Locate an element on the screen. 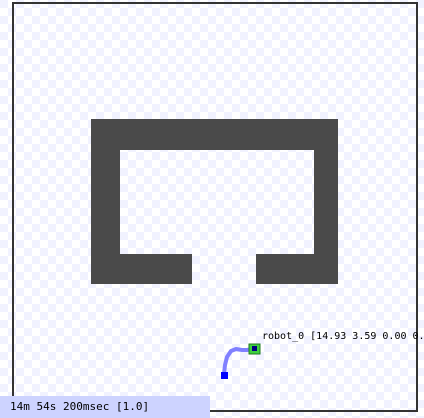 This screenshot has width=424, height=418. status-bar: 14m 54s 200msec [1.0] is located at coordinates (105, 407).